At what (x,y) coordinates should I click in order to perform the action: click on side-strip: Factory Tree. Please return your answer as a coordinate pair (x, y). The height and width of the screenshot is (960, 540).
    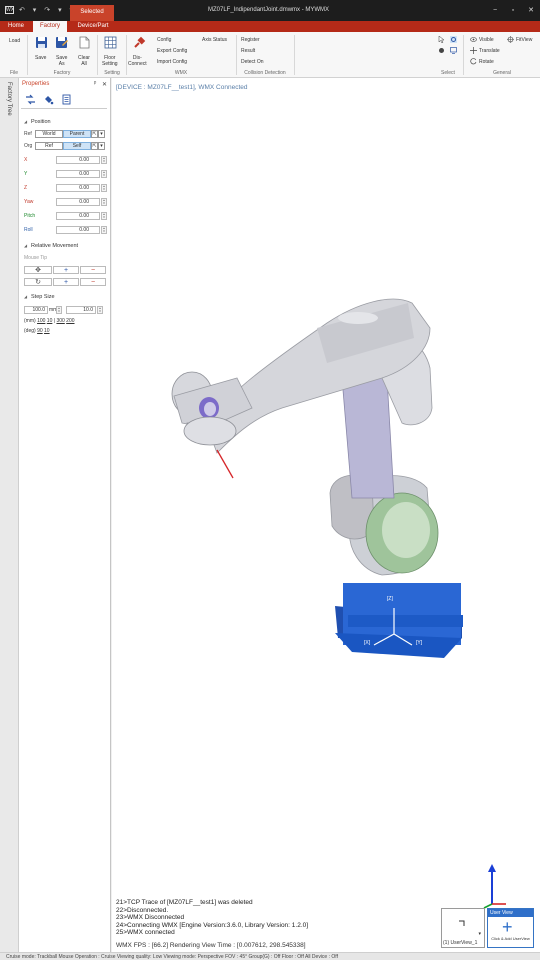
    Looking at the image, I should click on (9, 515).